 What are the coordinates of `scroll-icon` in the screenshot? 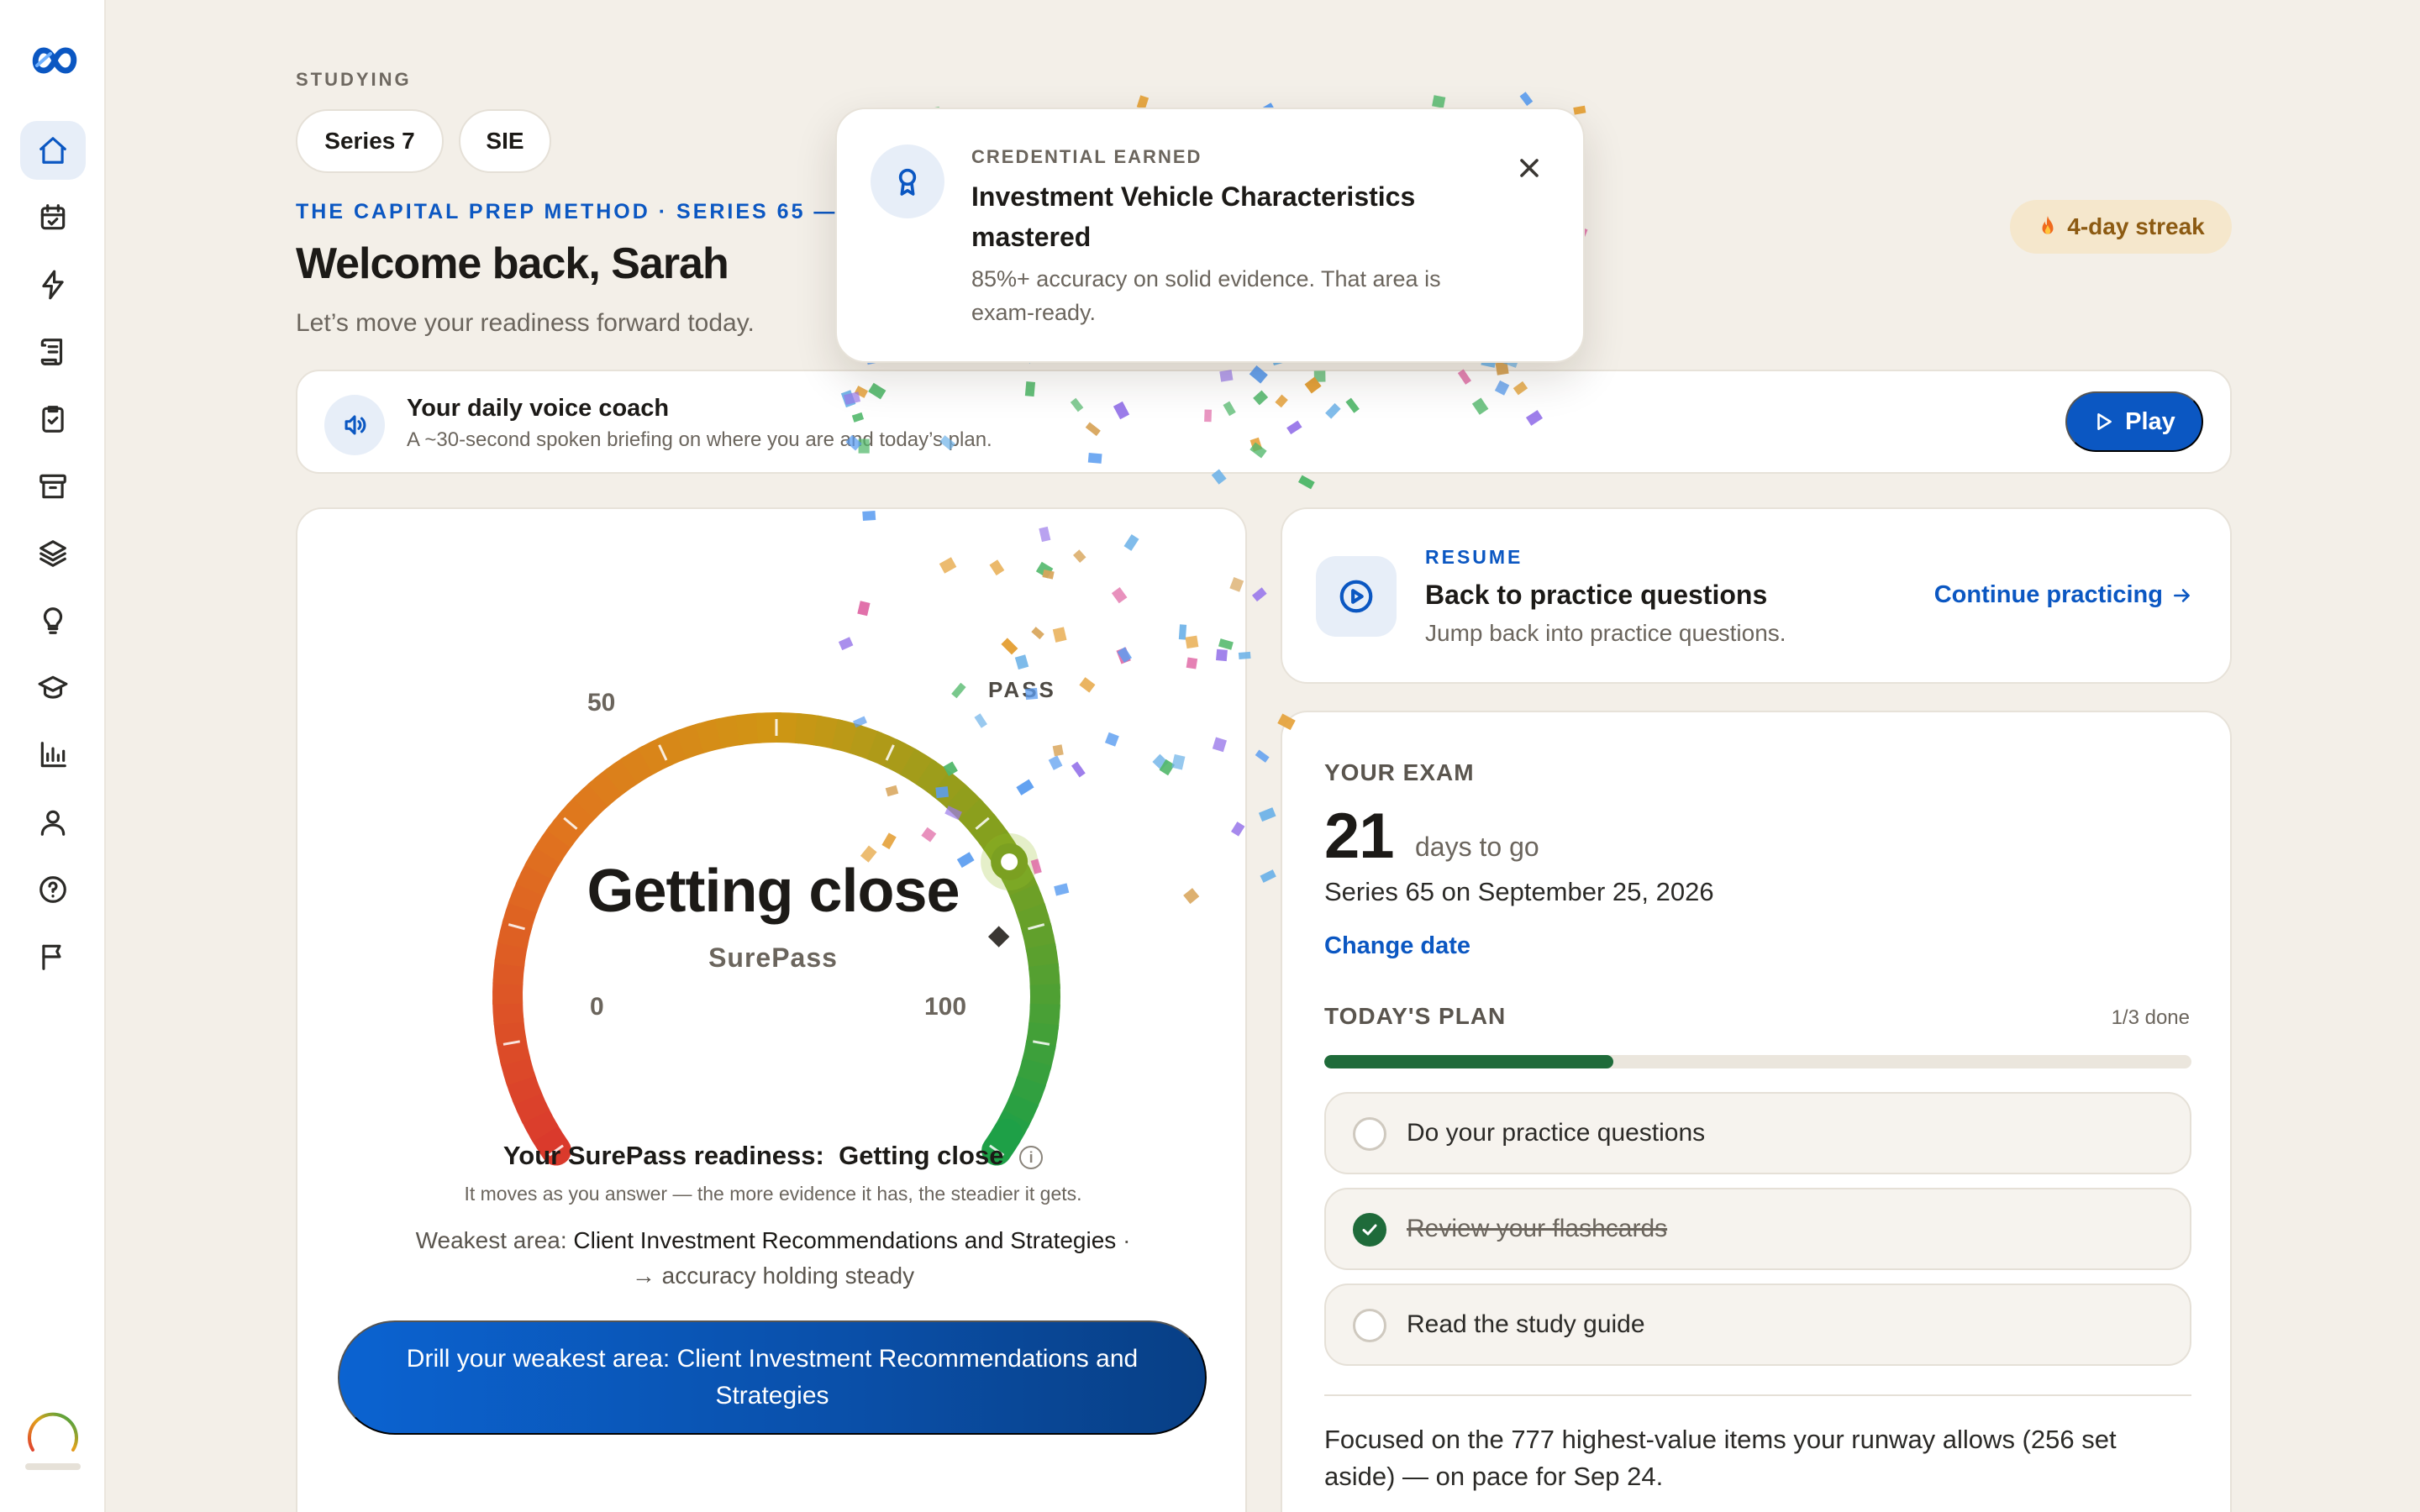 It's located at (52, 352).